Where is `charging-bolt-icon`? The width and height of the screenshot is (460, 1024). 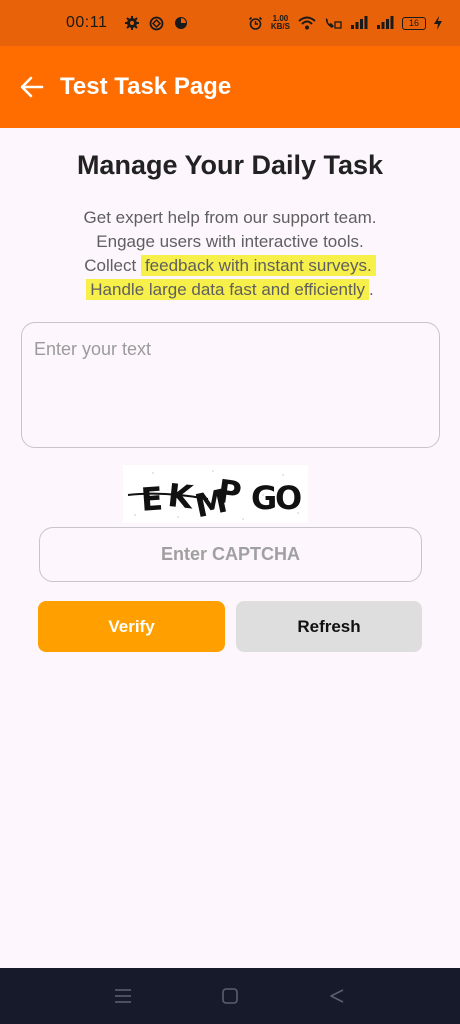 charging-bolt-icon is located at coordinates (438, 23).